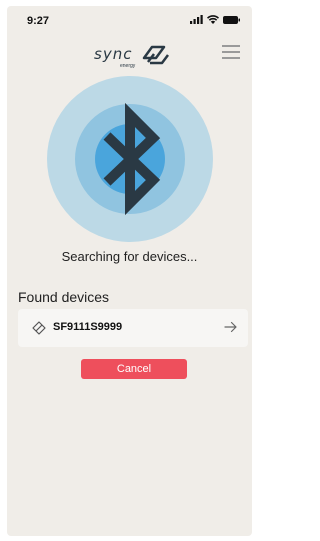  I want to click on device-name: SF9111S9999, so click(88, 327).